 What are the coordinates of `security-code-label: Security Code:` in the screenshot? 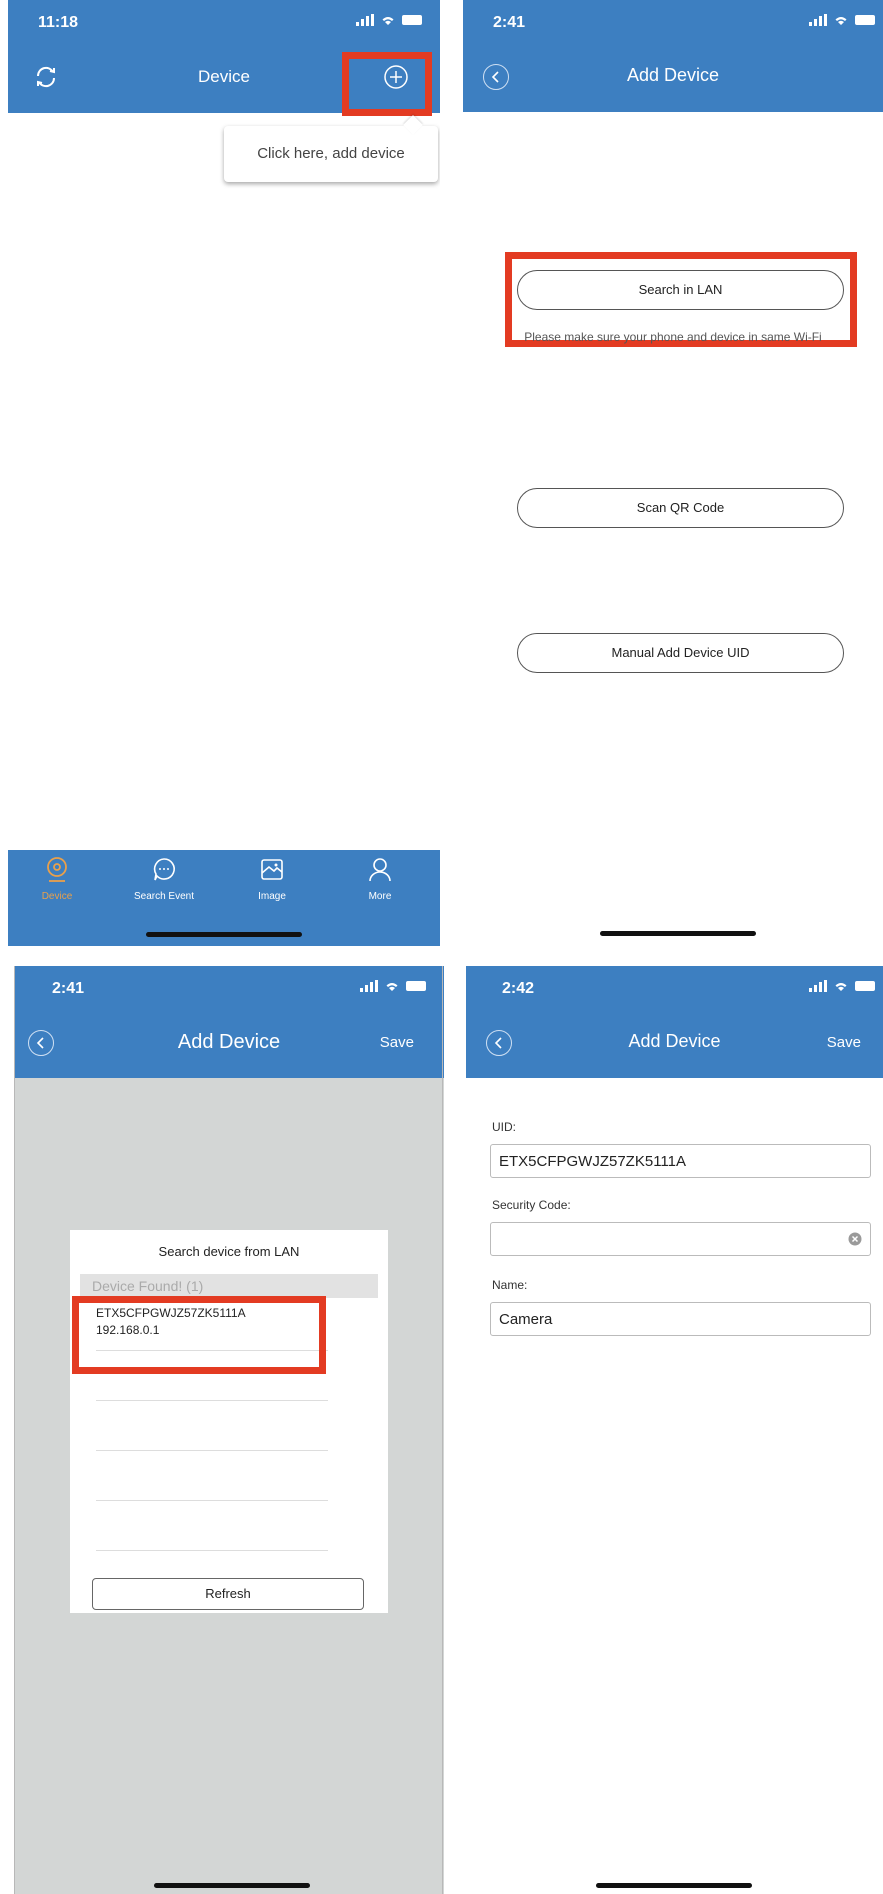 It's located at (531, 1205).